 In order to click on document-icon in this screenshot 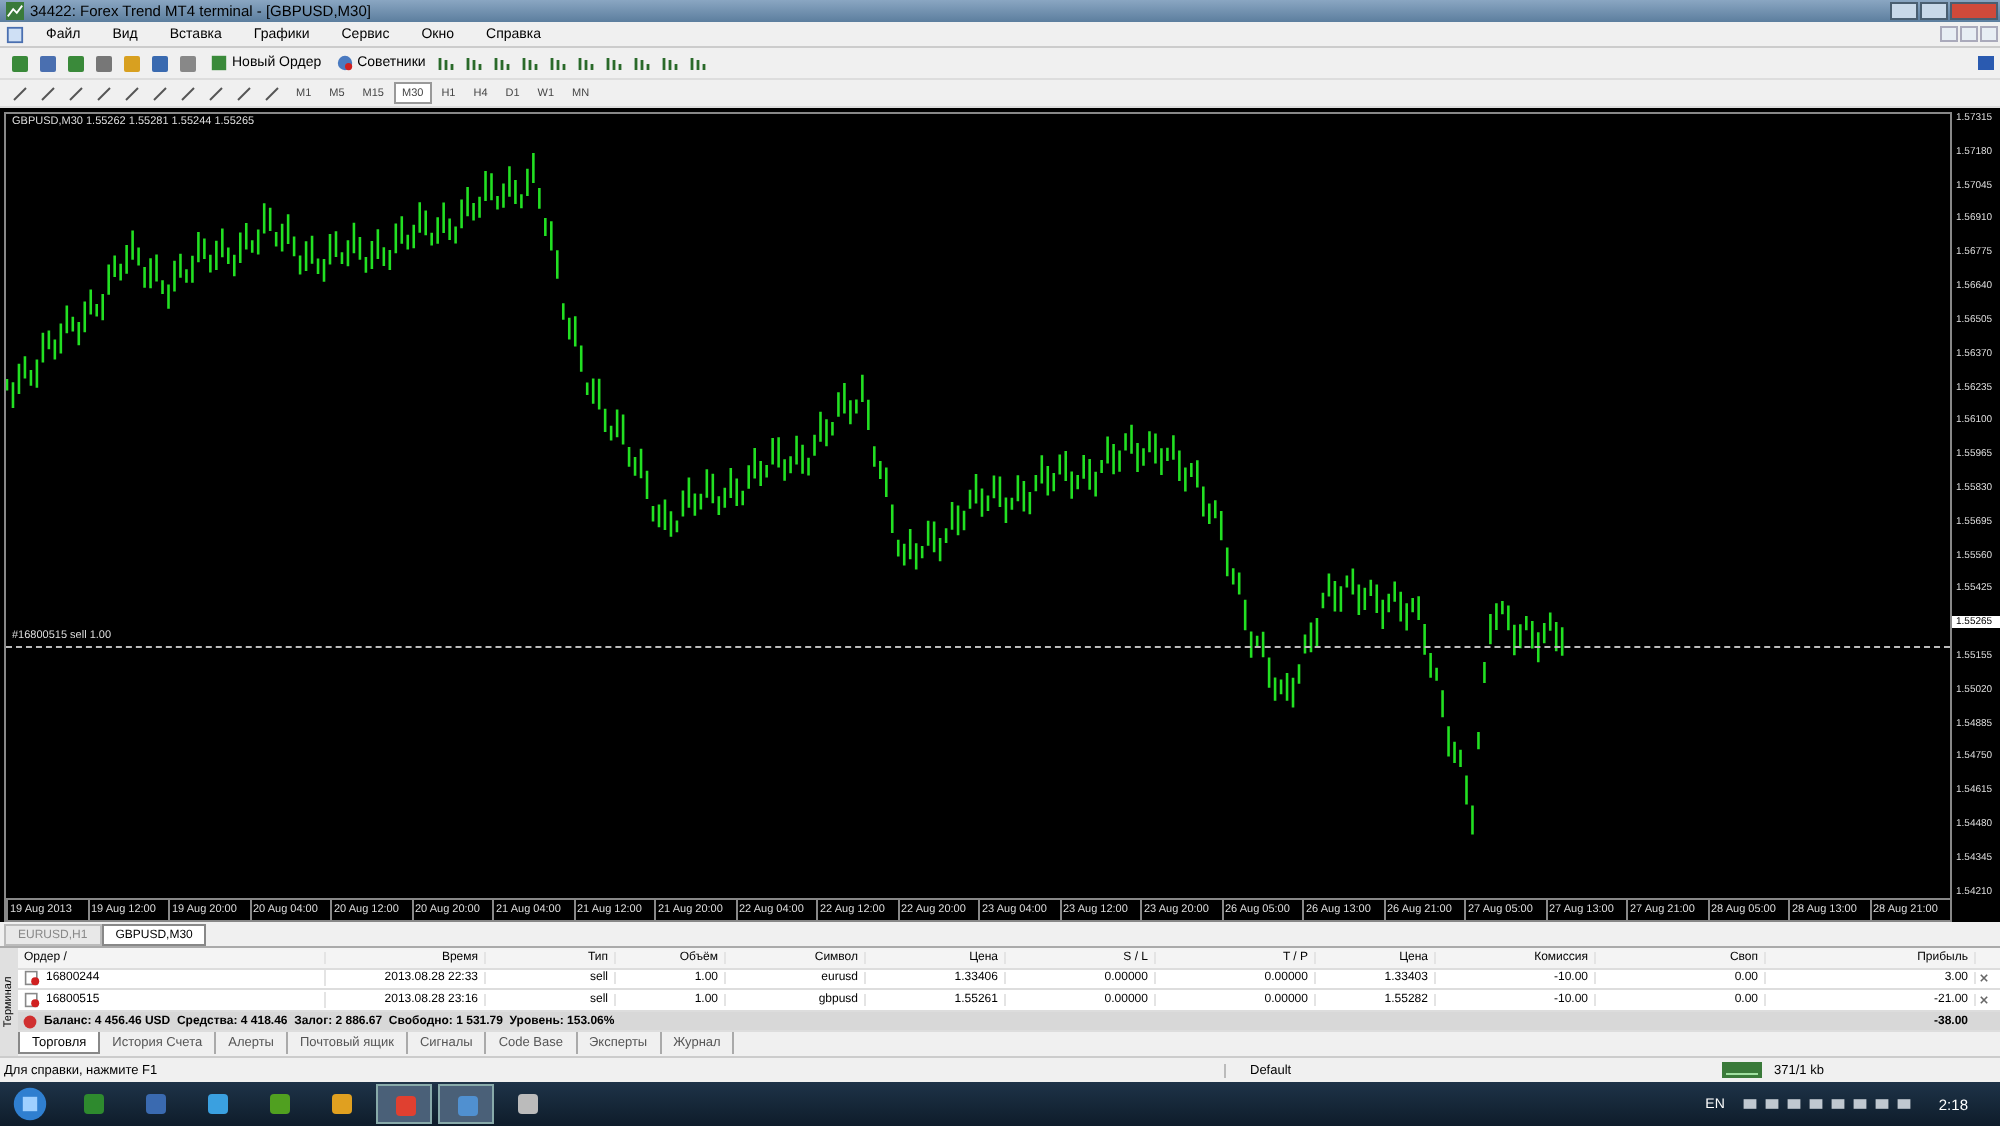, I will do `click(15, 34)`.